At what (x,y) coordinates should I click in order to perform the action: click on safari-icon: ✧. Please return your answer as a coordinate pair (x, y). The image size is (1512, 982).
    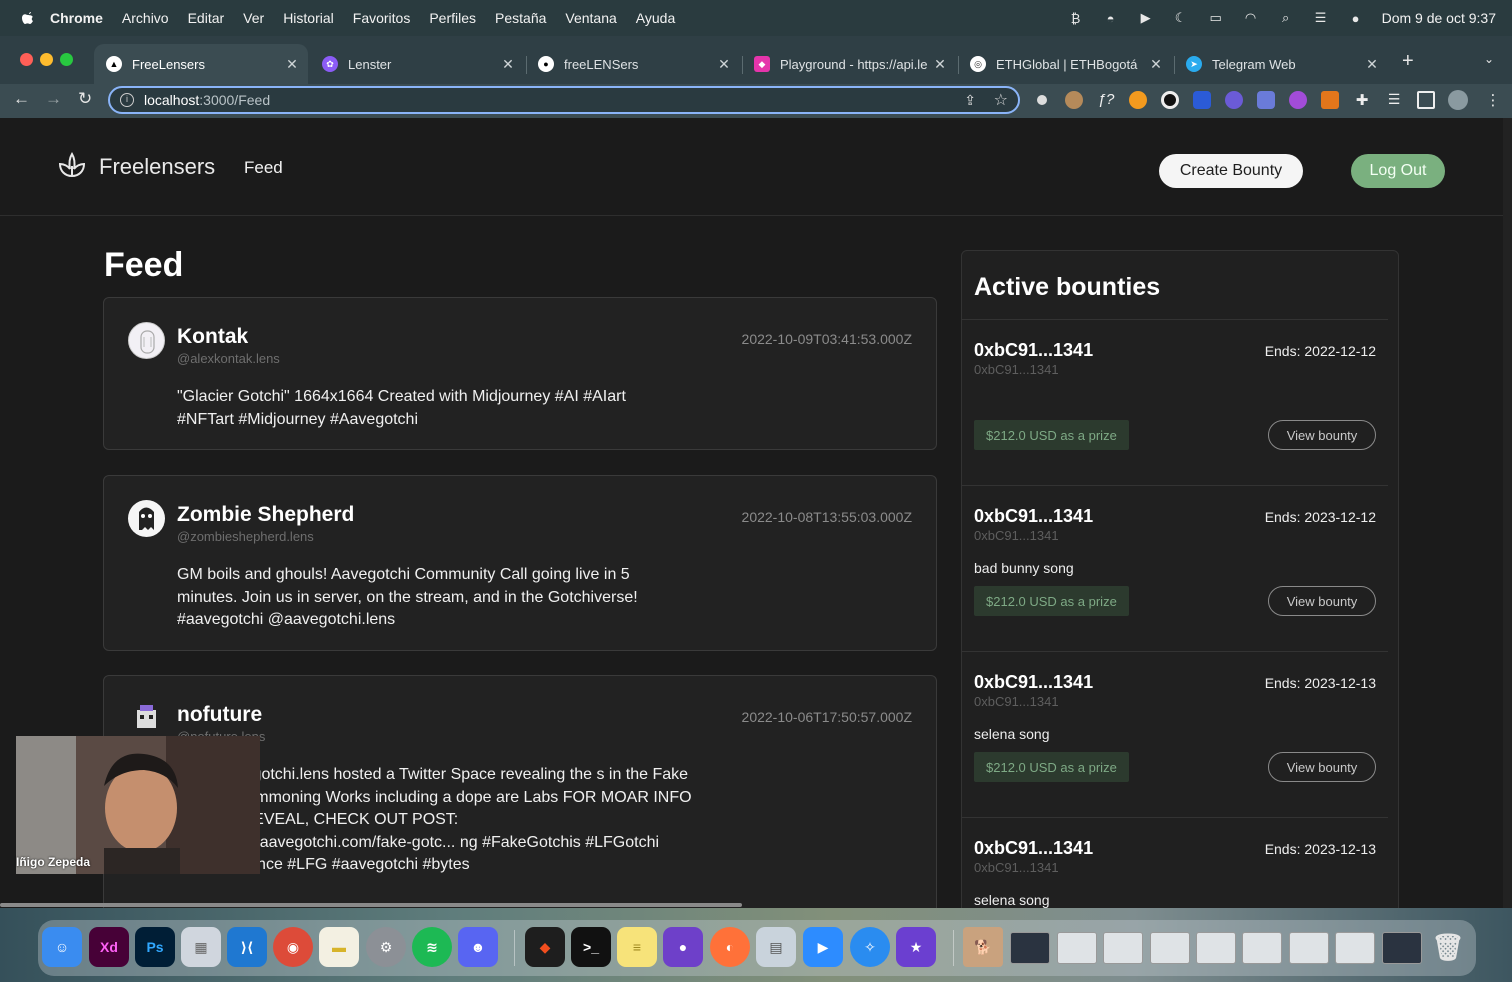
    Looking at the image, I should click on (870, 947).